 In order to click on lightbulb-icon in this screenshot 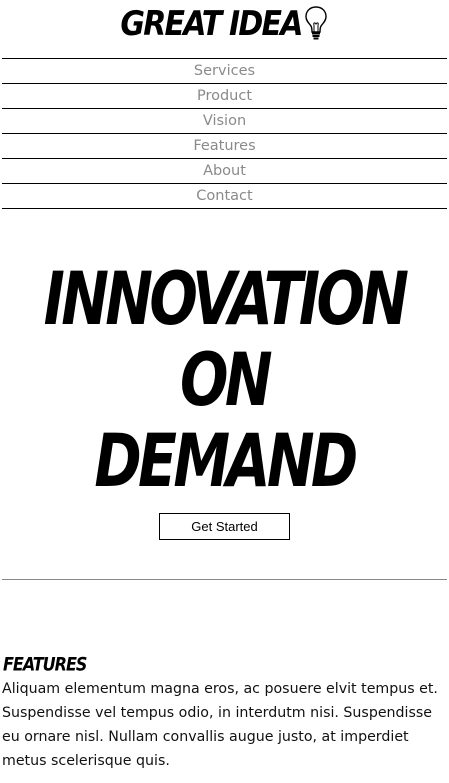, I will do `click(315, 23)`.